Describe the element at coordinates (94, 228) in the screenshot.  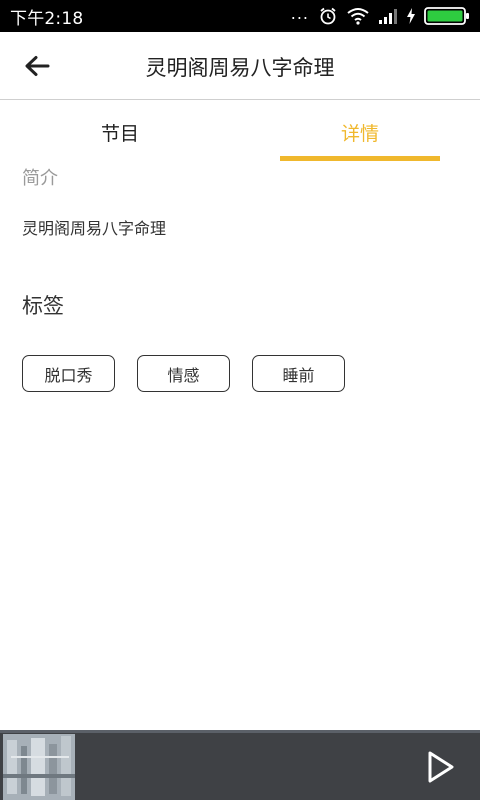
I see `intro-text: 灵明阁周易八字命理` at that location.